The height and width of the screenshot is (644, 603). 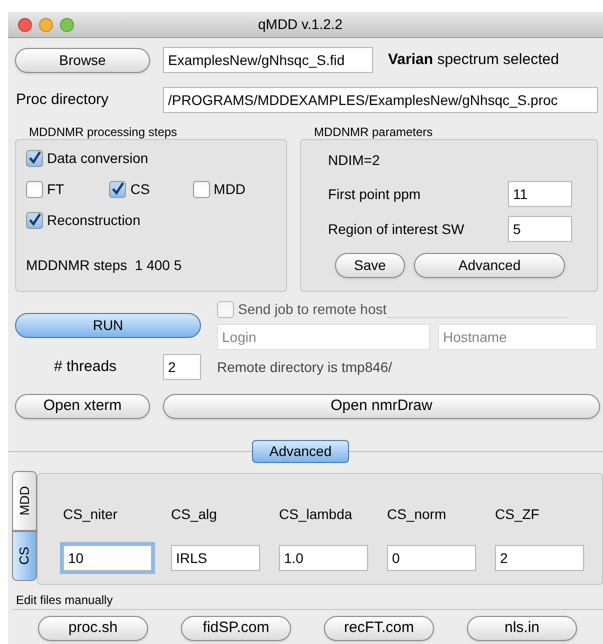 I want to click on param-label: CS_lambda, so click(x=316, y=514).